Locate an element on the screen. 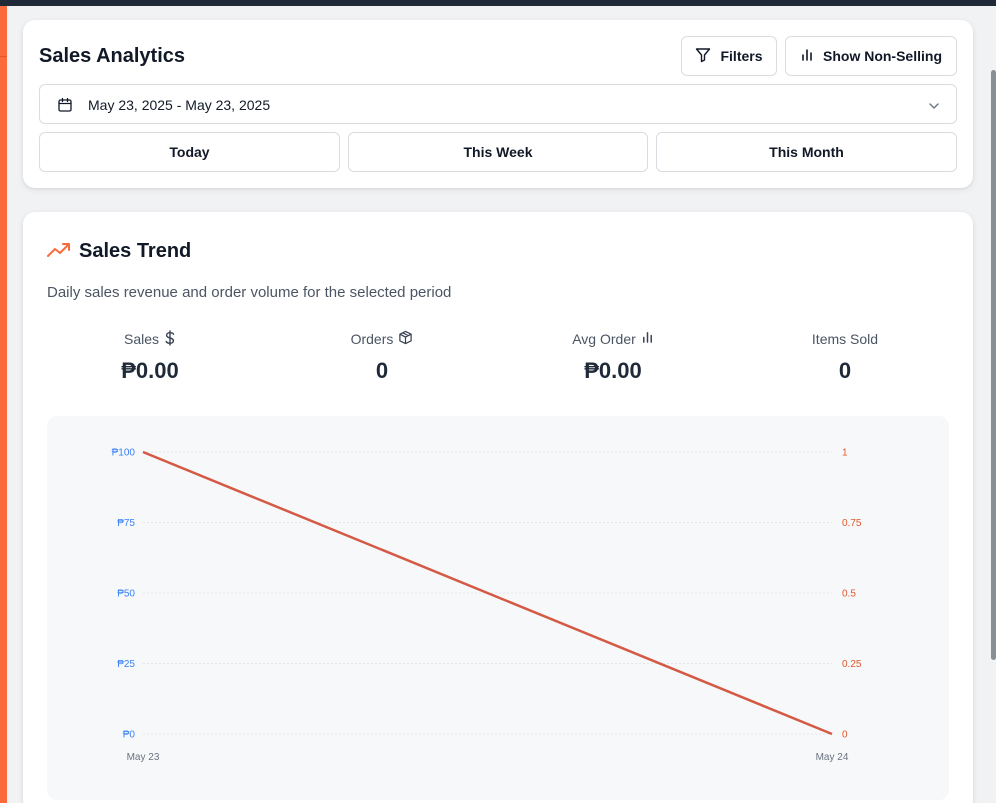  filter-icon is located at coordinates (703, 56).